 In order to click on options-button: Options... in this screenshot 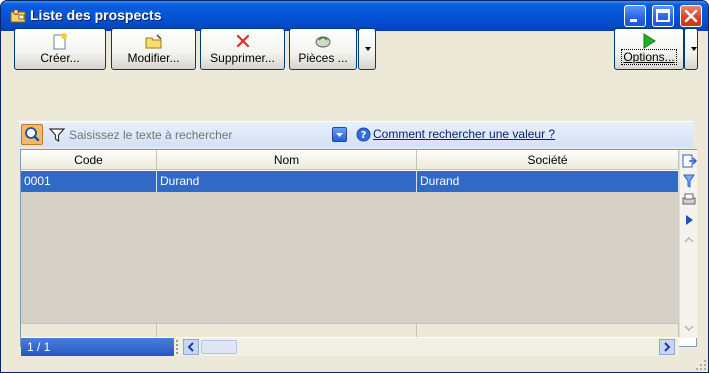, I will do `click(649, 49)`.